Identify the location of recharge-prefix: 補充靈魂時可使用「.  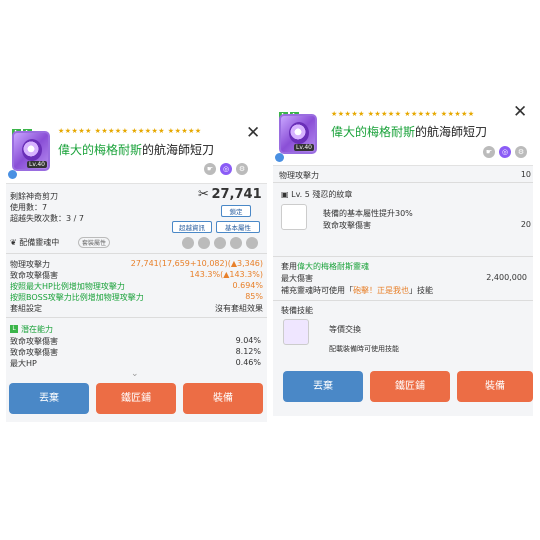
(317, 290).